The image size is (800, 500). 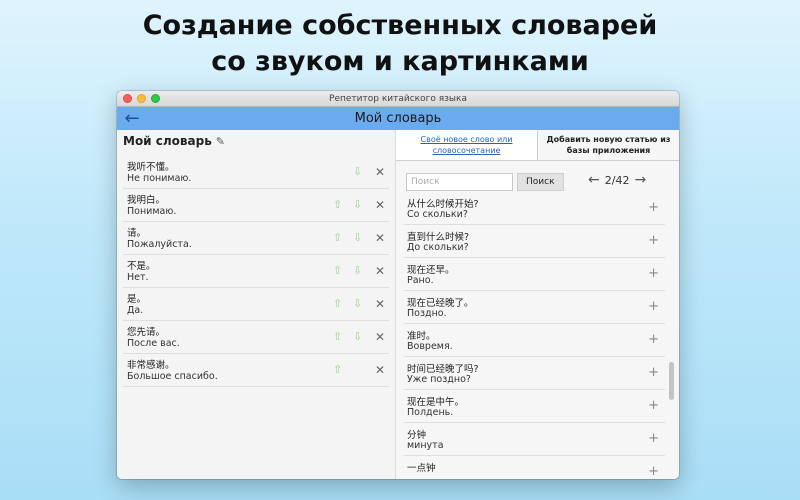 I want to click on dictionary-title: Мой словарь ✎, so click(x=174, y=141).